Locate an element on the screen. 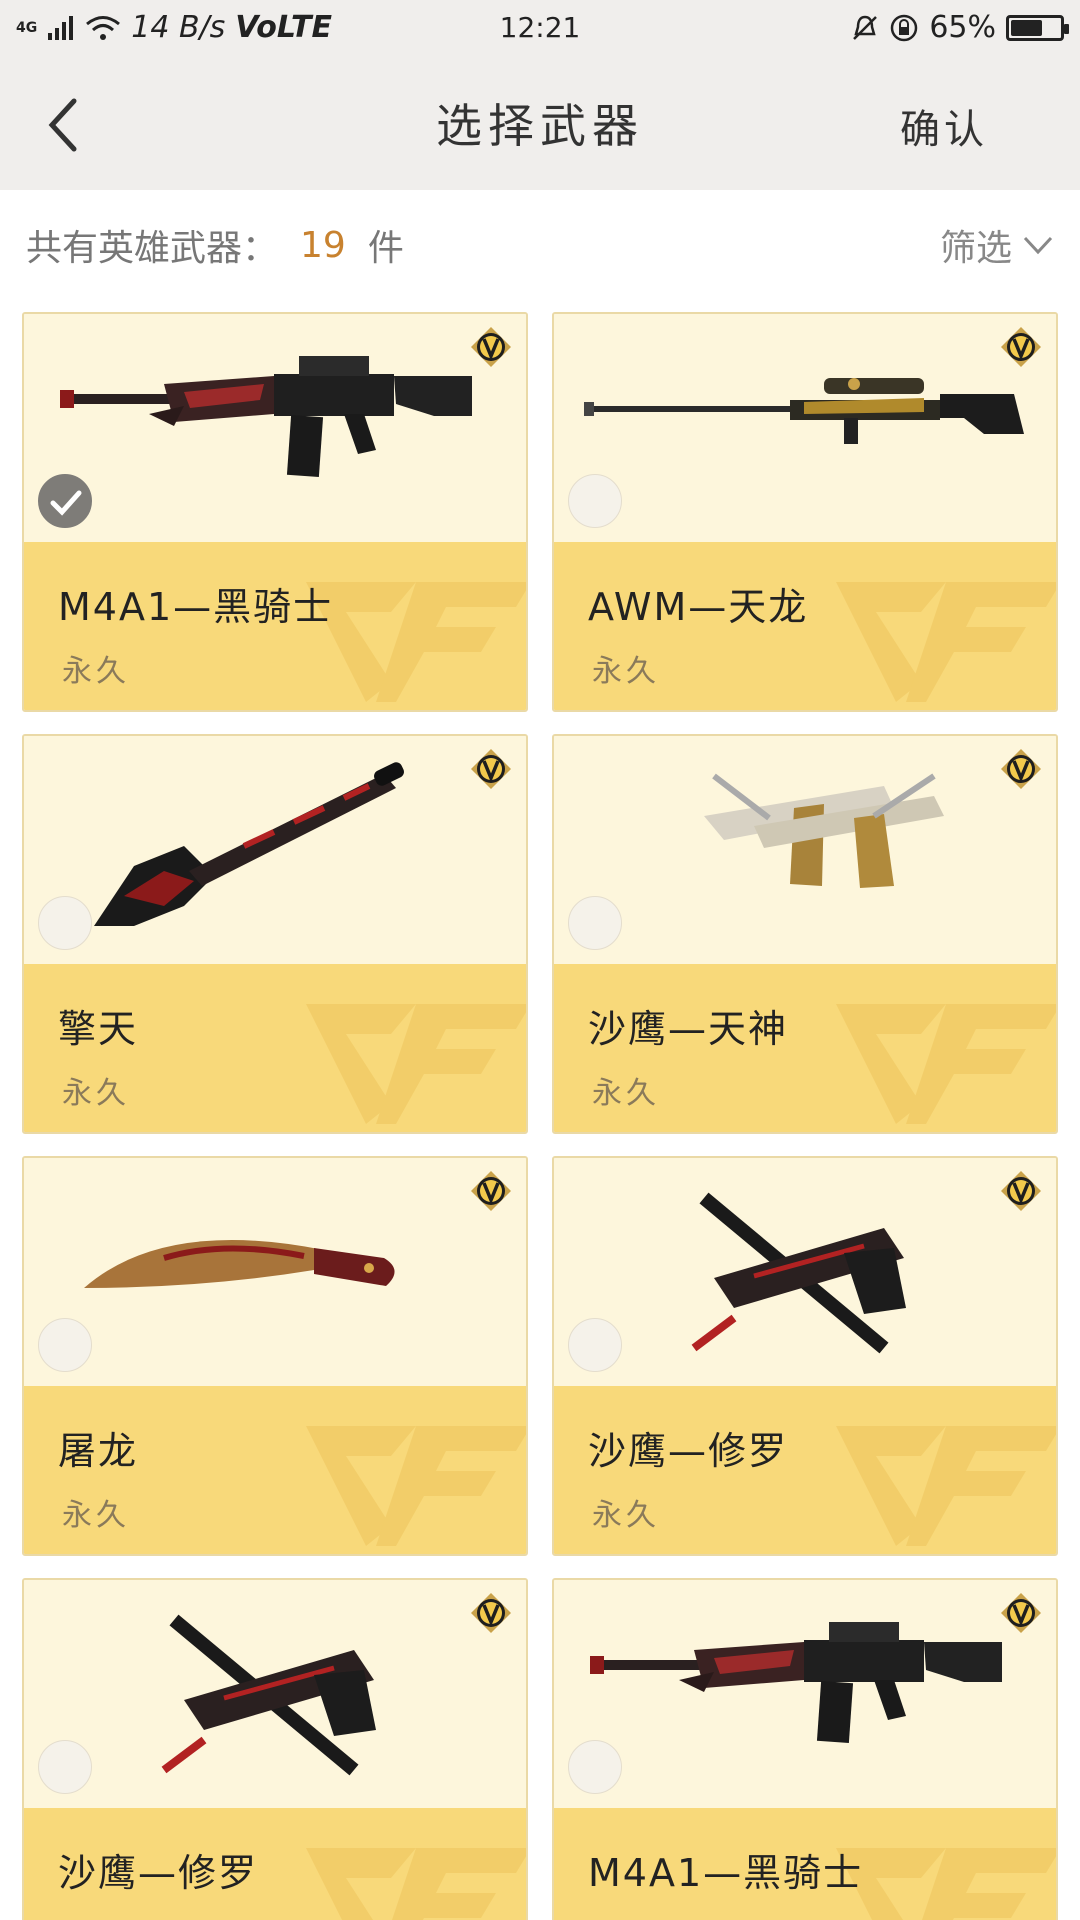 The width and height of the screenshot is (1080, 1920). weapon-card-3: 擎天 永久 is located at coordinates (275, 934).